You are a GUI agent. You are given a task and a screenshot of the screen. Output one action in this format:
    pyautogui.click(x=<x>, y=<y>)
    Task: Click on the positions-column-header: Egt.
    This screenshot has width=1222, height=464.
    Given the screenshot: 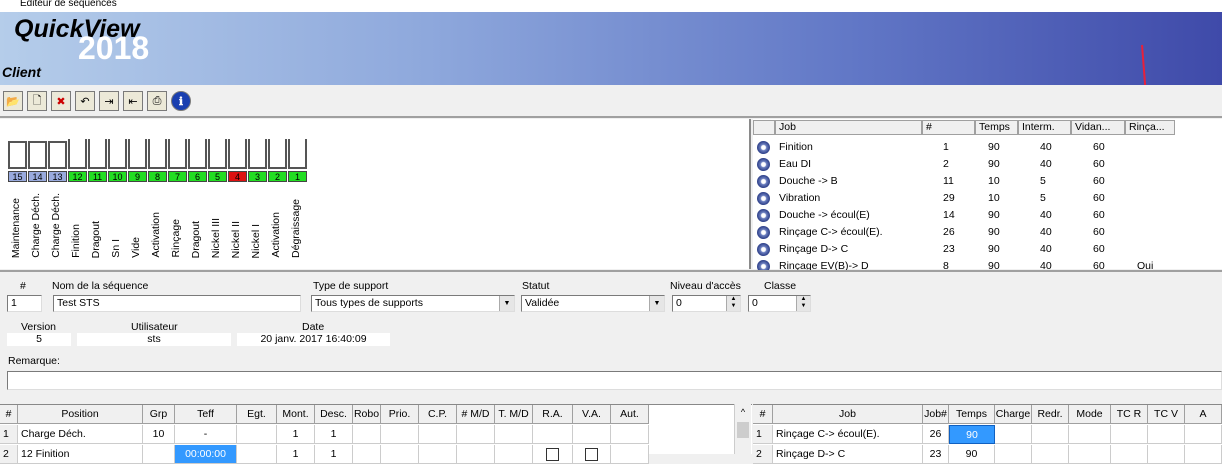 What is the action you would take?
    pyautogui.click(x=257, y=414)
    